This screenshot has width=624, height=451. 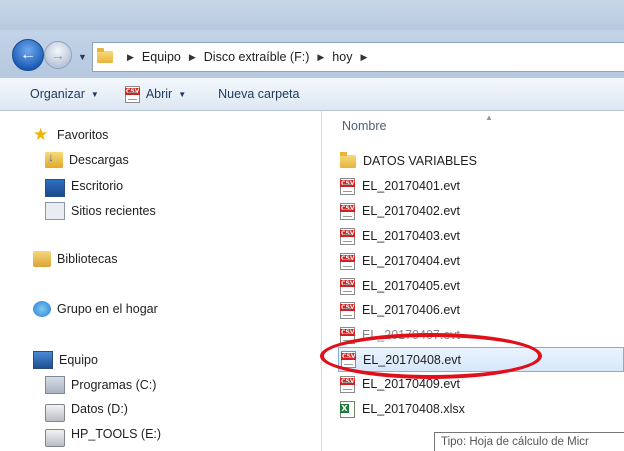 I want to click on open-button: CSV Abrir ▼, so click(x=155, y=94).